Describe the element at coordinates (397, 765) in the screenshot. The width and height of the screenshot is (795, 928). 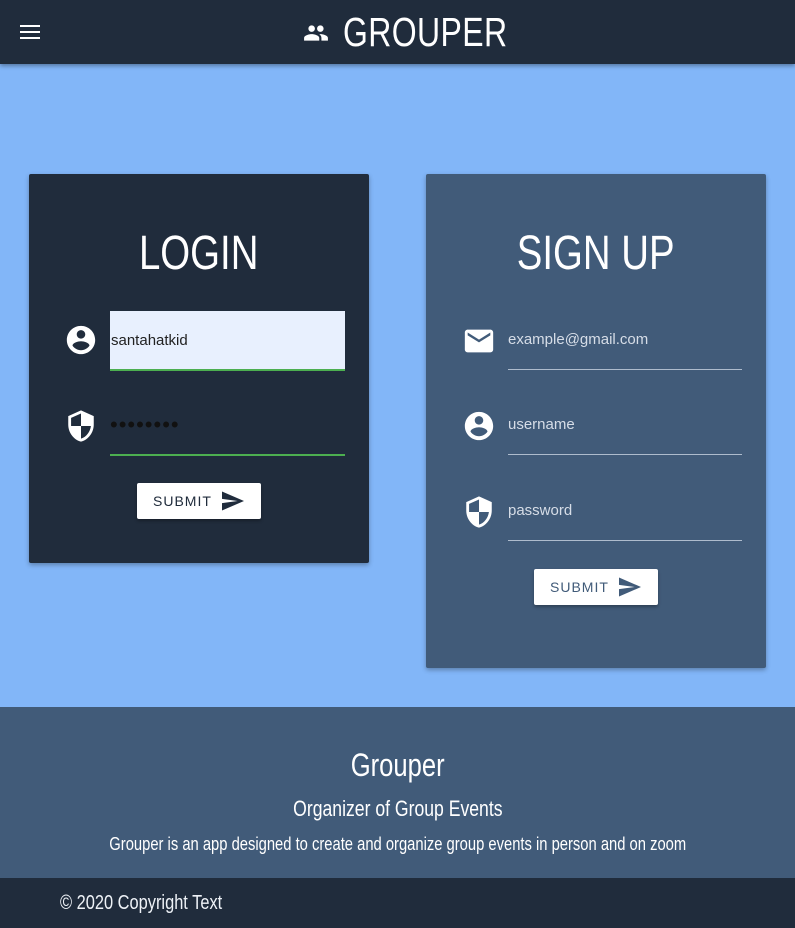
I see `footer-title: Grouper` at that location.